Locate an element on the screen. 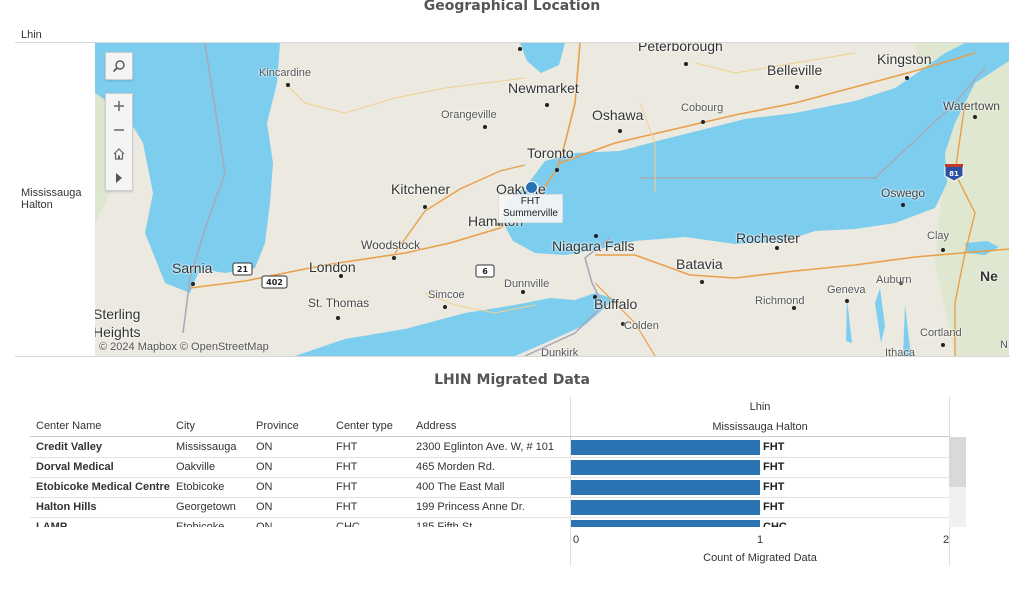 The width and height of the screenshot is (1024, 591). center-name-cell: LAMP is located at coordinates (52, 524).